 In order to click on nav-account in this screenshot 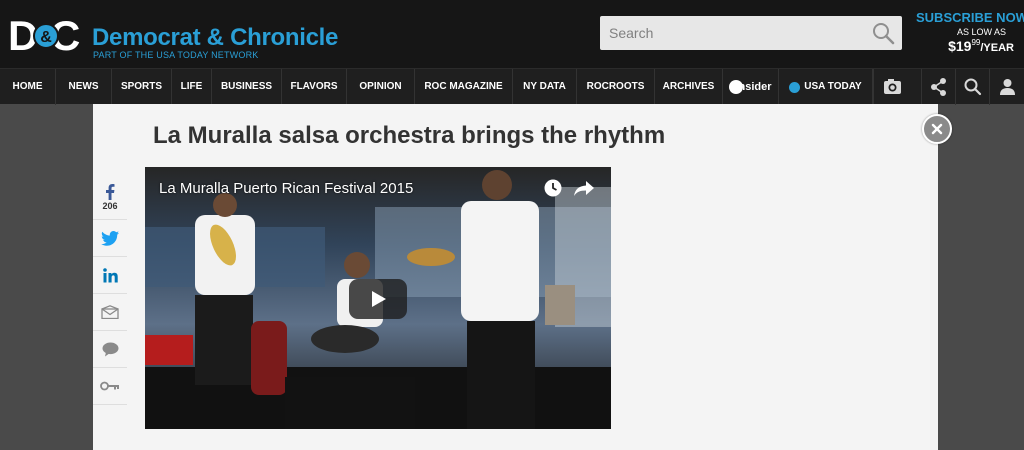, I will do `click(1006, 87)`.